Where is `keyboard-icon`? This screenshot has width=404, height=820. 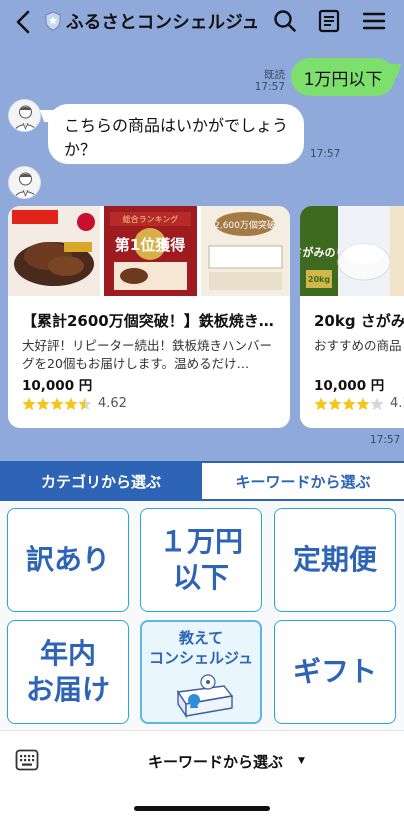 keyboard-icon is located at coordinates (27, 760).